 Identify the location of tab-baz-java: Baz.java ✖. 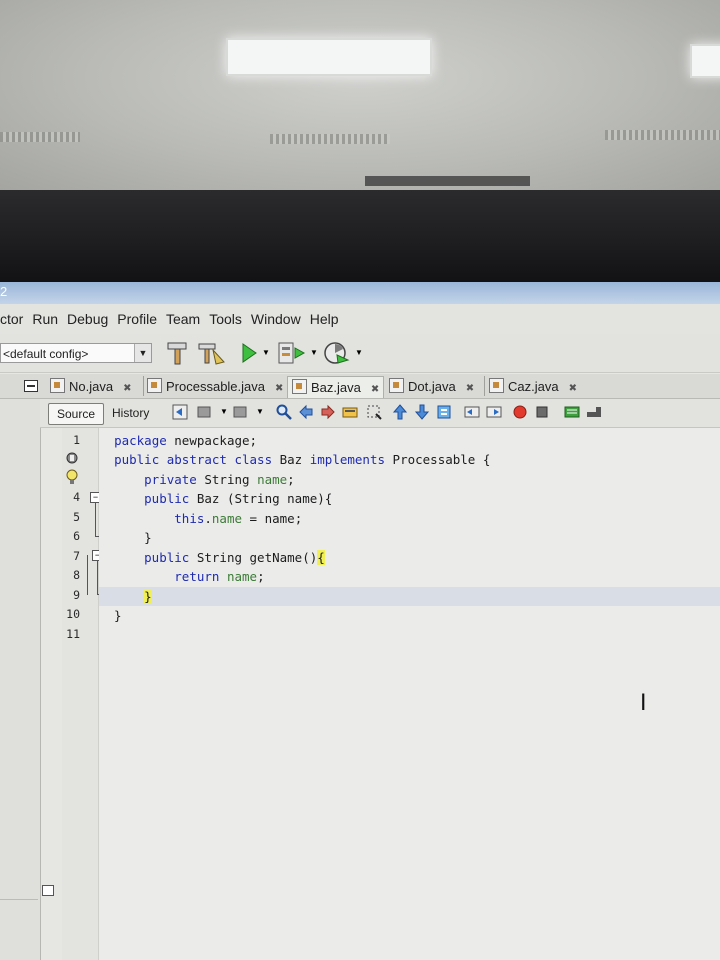
(336, 387).